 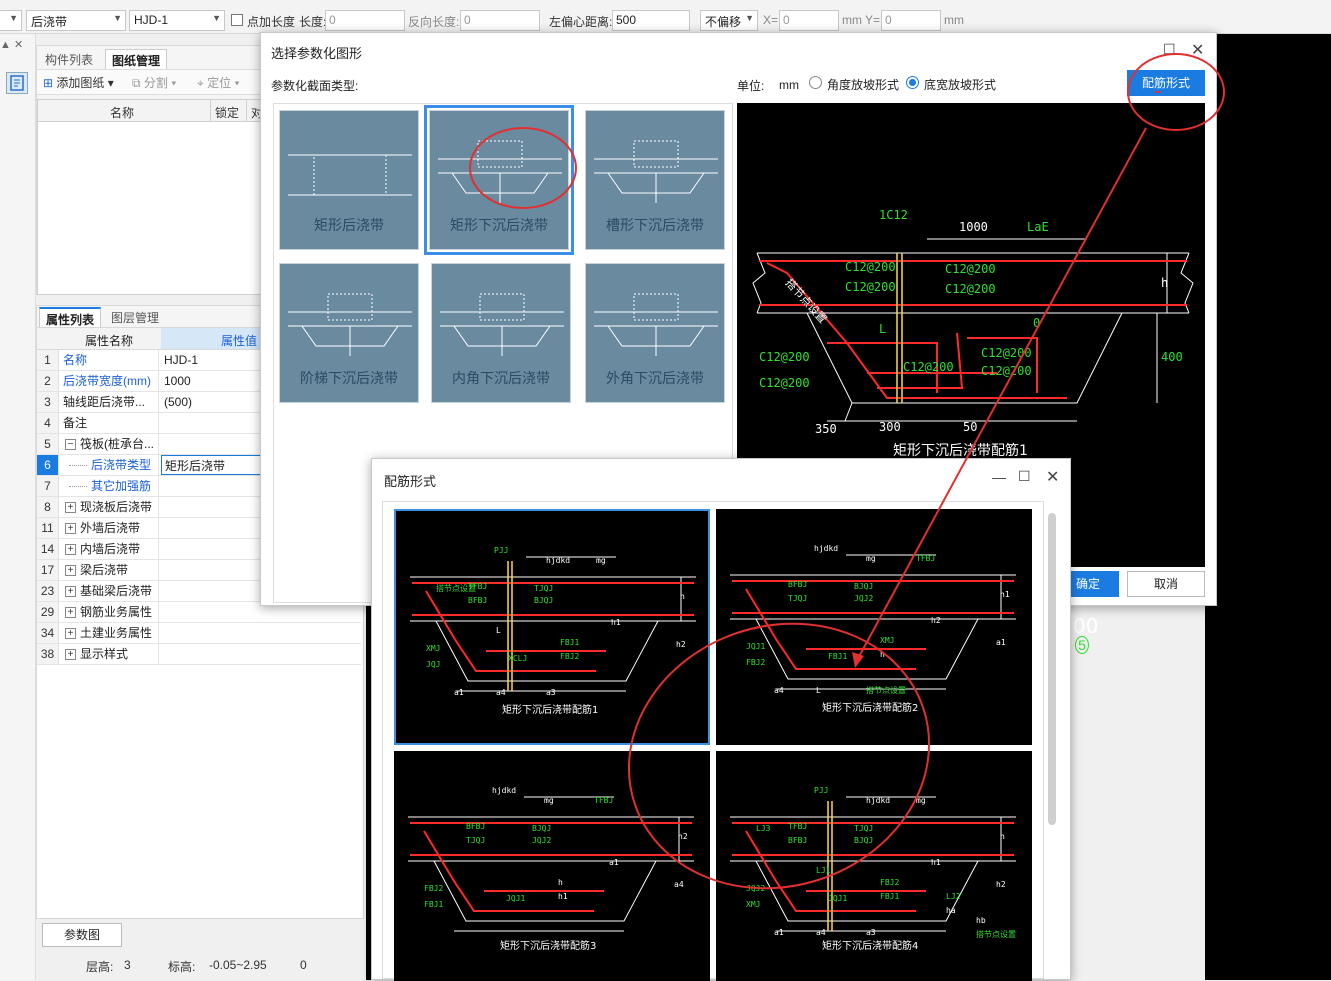 What do you see at coordinates (837, 656) in the screenshot?
I see `rebar-label: FBJ1` at bounding box center [837, 656].